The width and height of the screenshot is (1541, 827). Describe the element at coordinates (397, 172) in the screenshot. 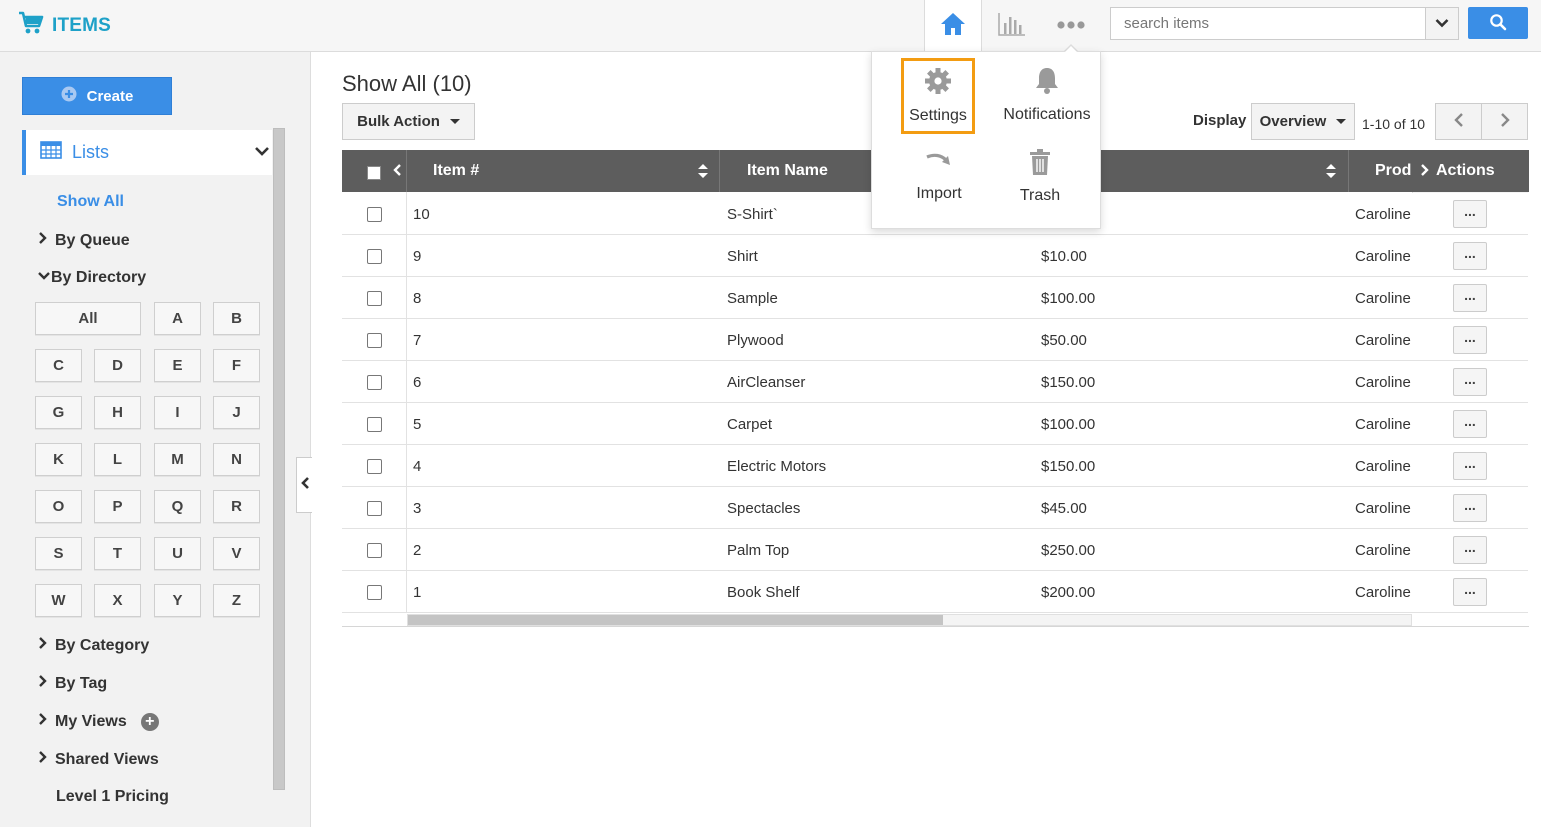

I see `chevron-left-icon` at that location.